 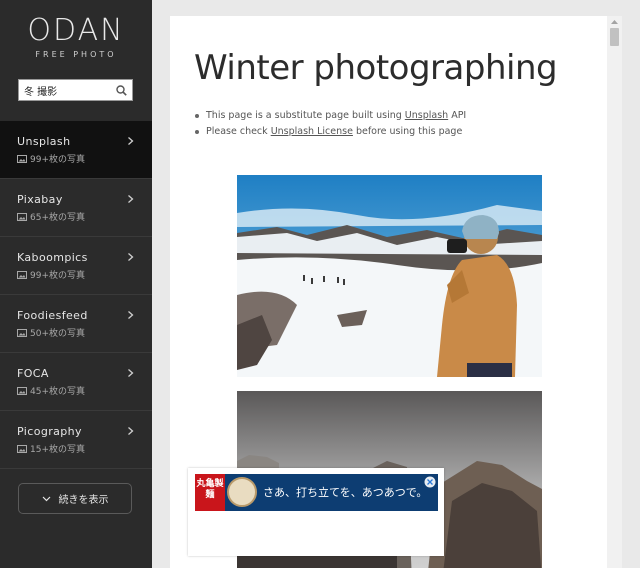 What do you see at coordinates (57, 334) in the screenshot?
I see `nav-count-text: 50+枚の写真` at bounding box center [57, 334].